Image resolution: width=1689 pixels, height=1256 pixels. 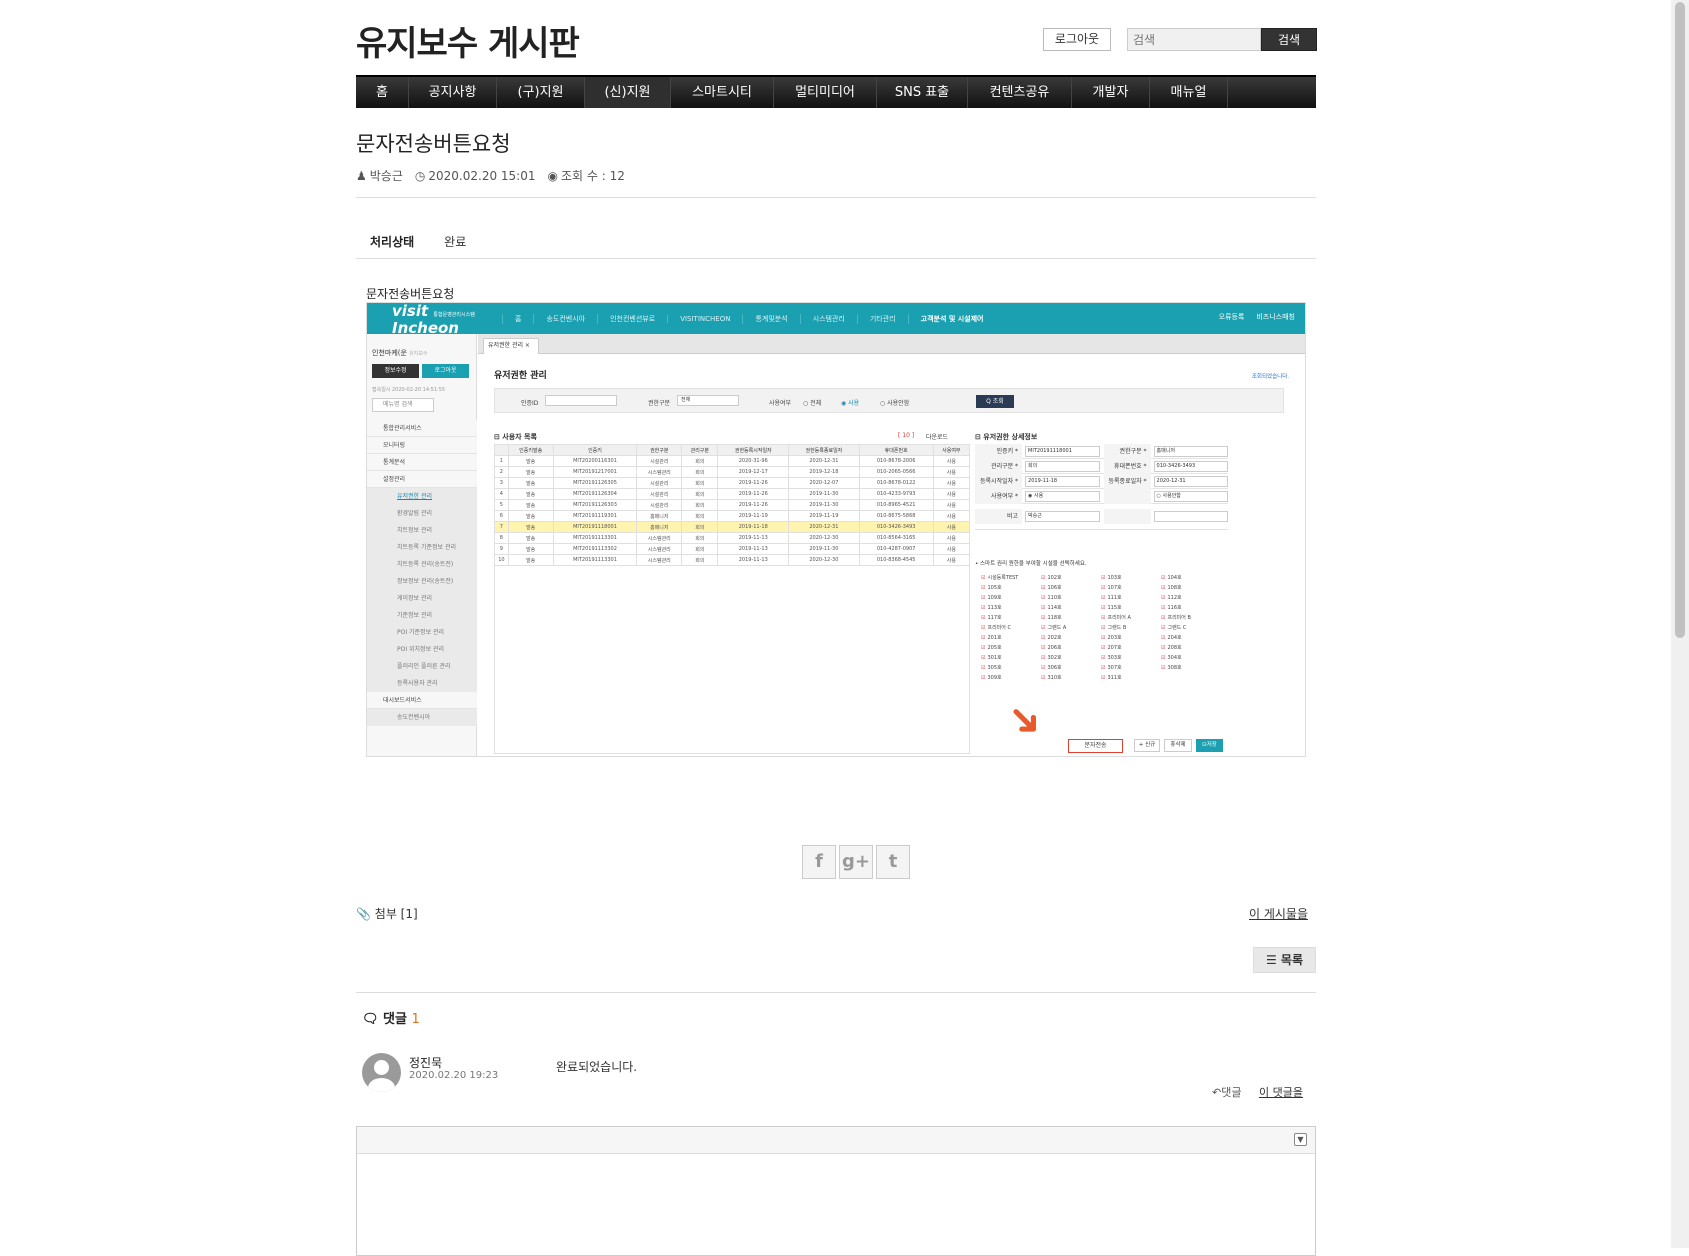 I want to click on ss-detail-row: 사용여부 * ◉ 사용 ○ 사용안함, so click(x=1101, y=496).